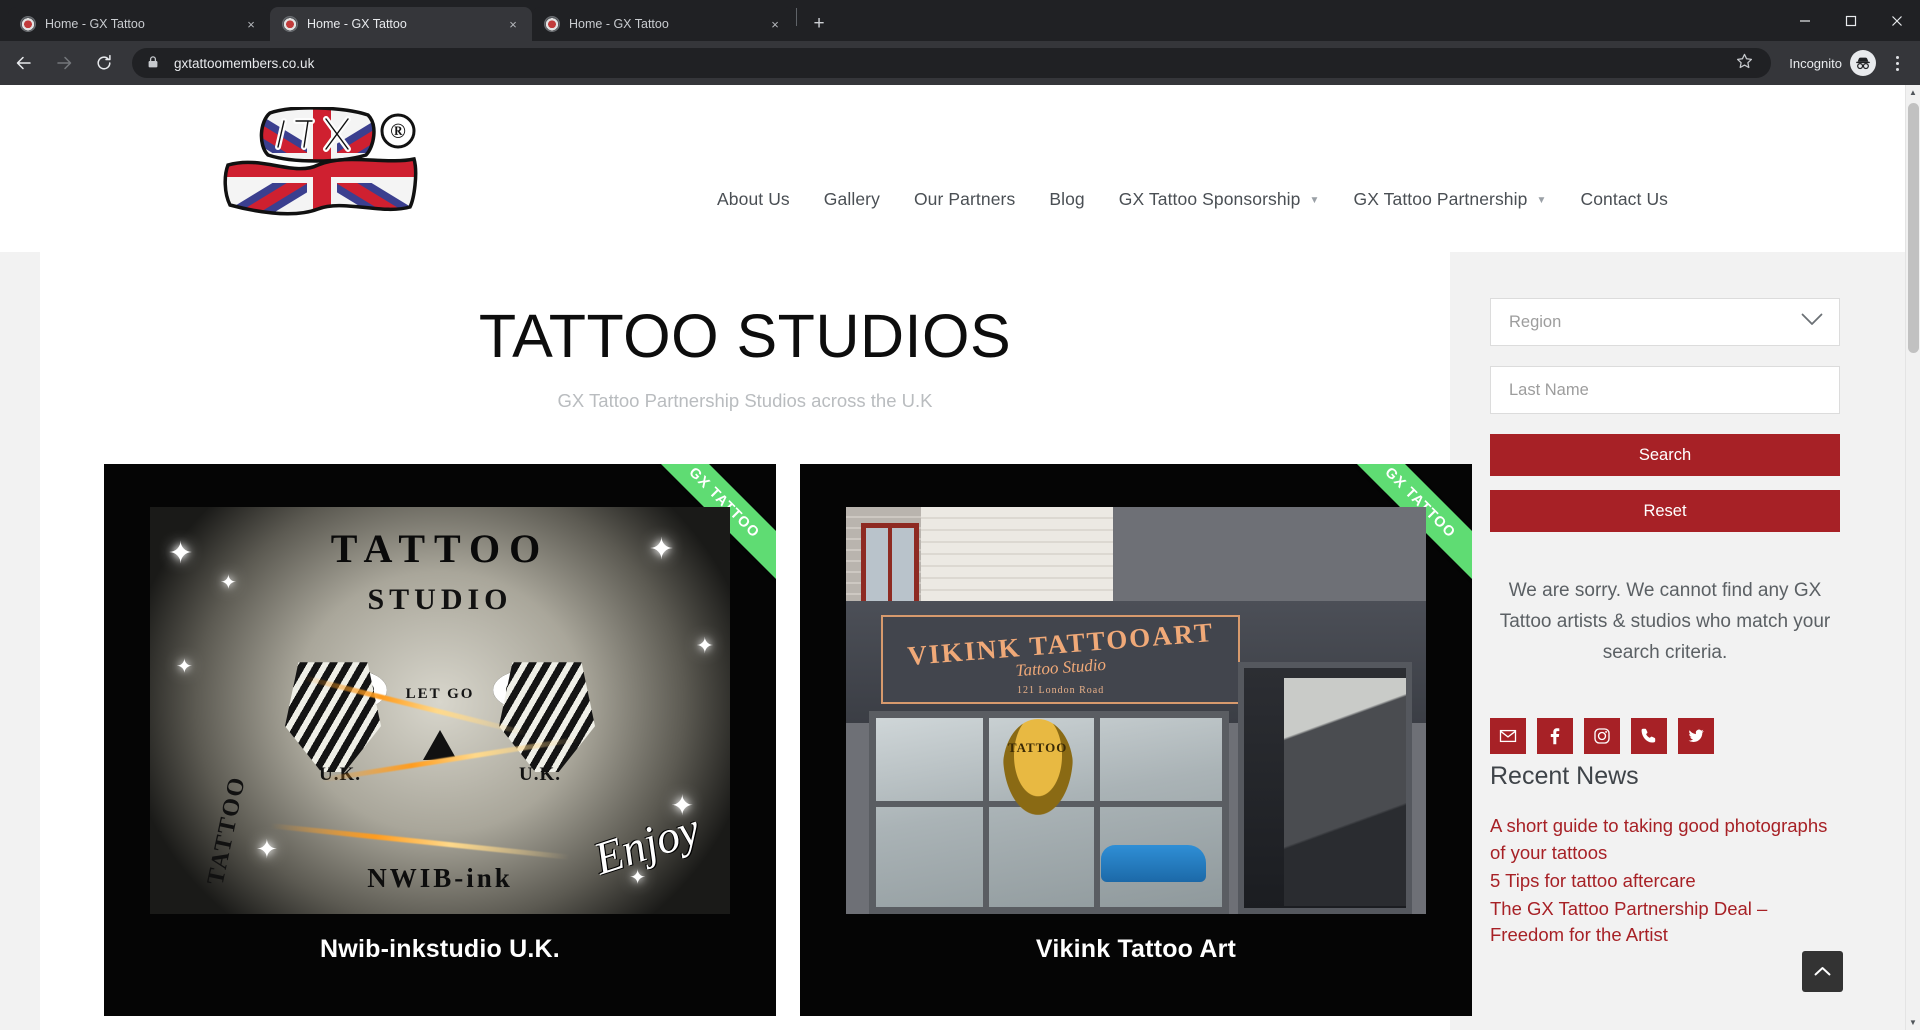 This screenshot has width=1920, height=1030. I want to click on nav-item-gallery: Gallery, so click(852, 199).